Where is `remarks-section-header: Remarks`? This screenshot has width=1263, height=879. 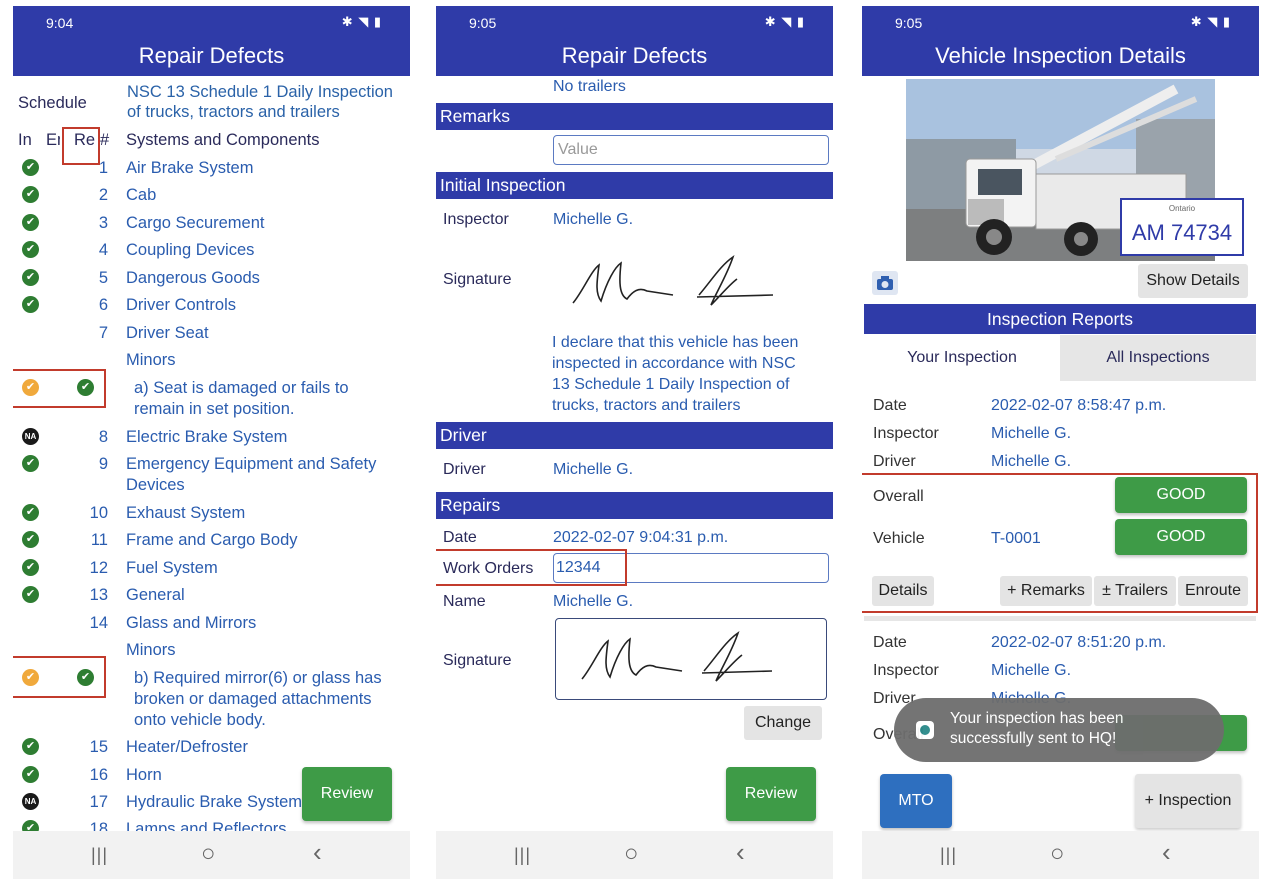 remarks-section-header: Remarks is located at coordinates (634, 116).